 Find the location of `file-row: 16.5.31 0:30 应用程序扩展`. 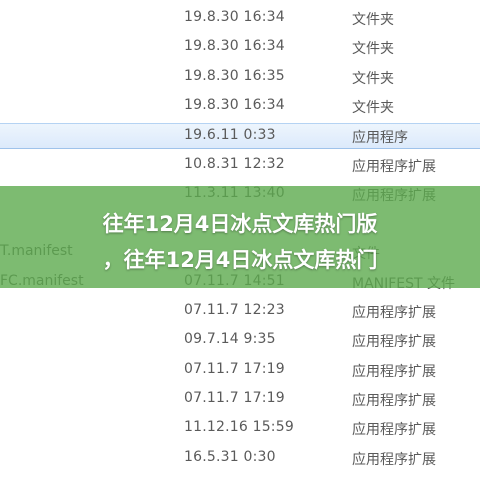

file-row: 16.5.31 0:30 应用程序扩展 is located at coordinates (240, 458).